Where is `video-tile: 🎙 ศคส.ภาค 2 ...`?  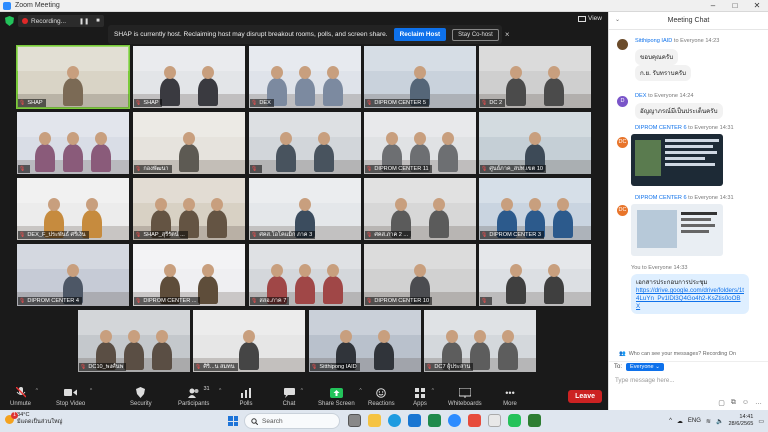
video-tile: 🎙 ศคส.ภาค 2 ... is located at coordinates (420, 209).